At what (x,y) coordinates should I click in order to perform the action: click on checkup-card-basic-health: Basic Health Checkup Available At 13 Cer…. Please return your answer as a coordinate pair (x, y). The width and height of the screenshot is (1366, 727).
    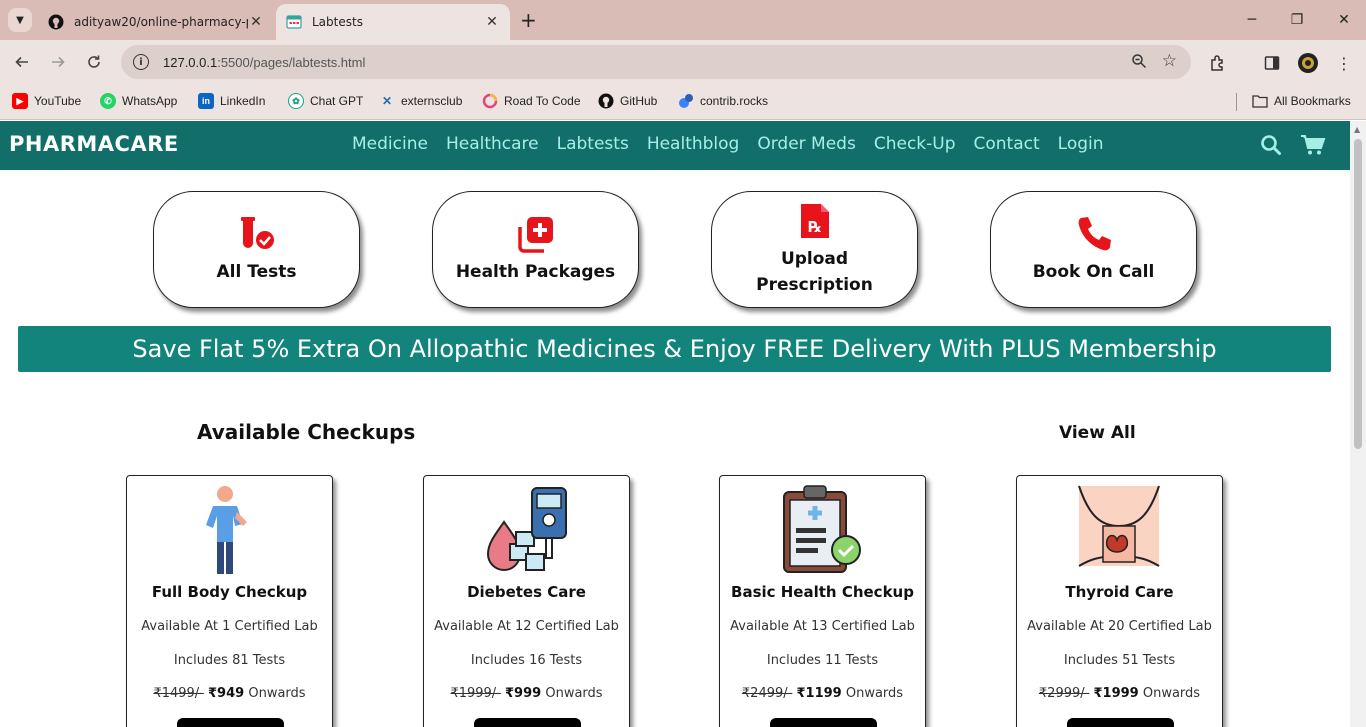
    Looking at the image, I should click on (822, 601).